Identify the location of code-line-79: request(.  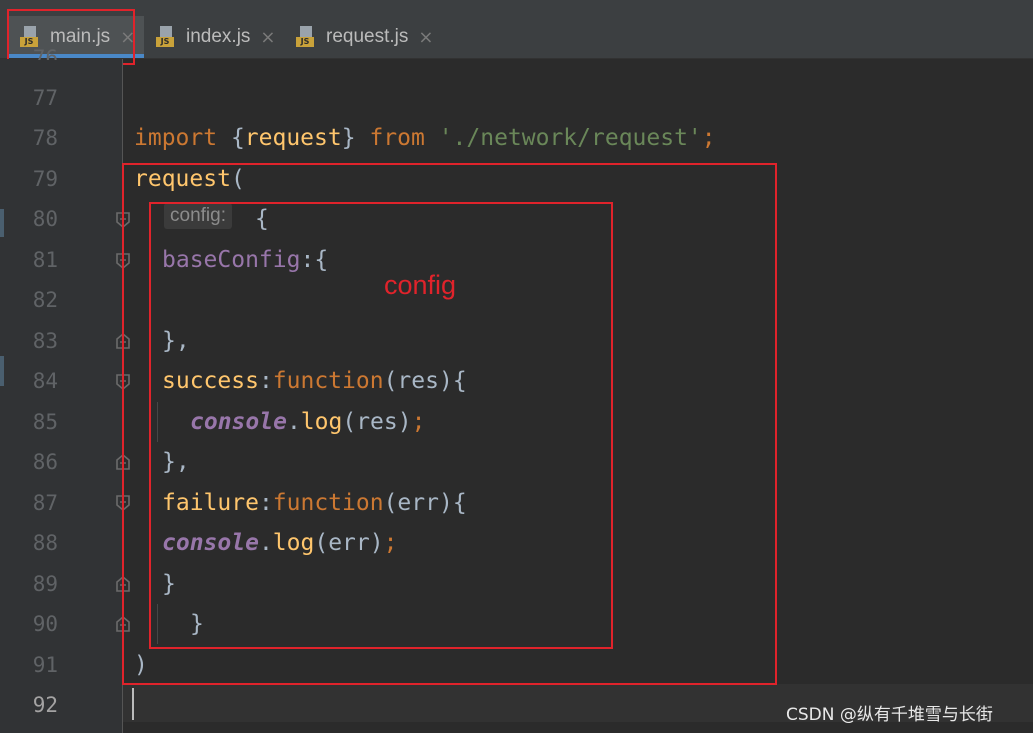
(189, 179).